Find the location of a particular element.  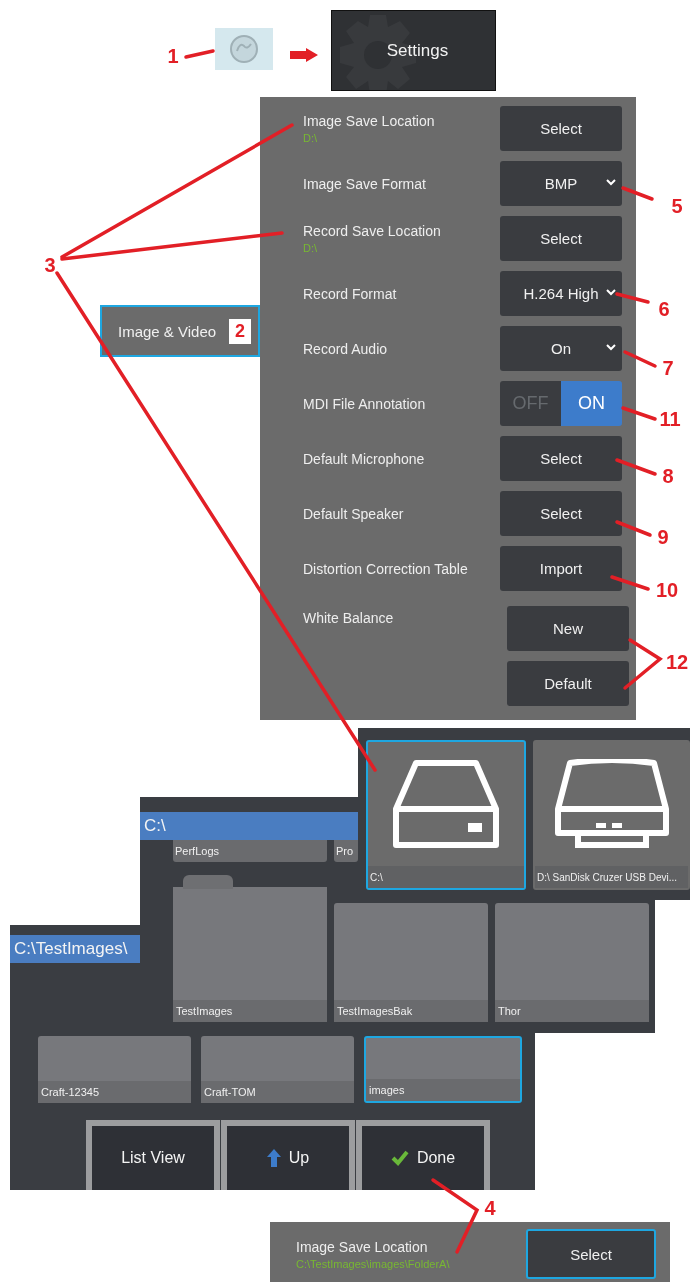

setting-label: MDI File Annotation is located at coordinates (365, 403).